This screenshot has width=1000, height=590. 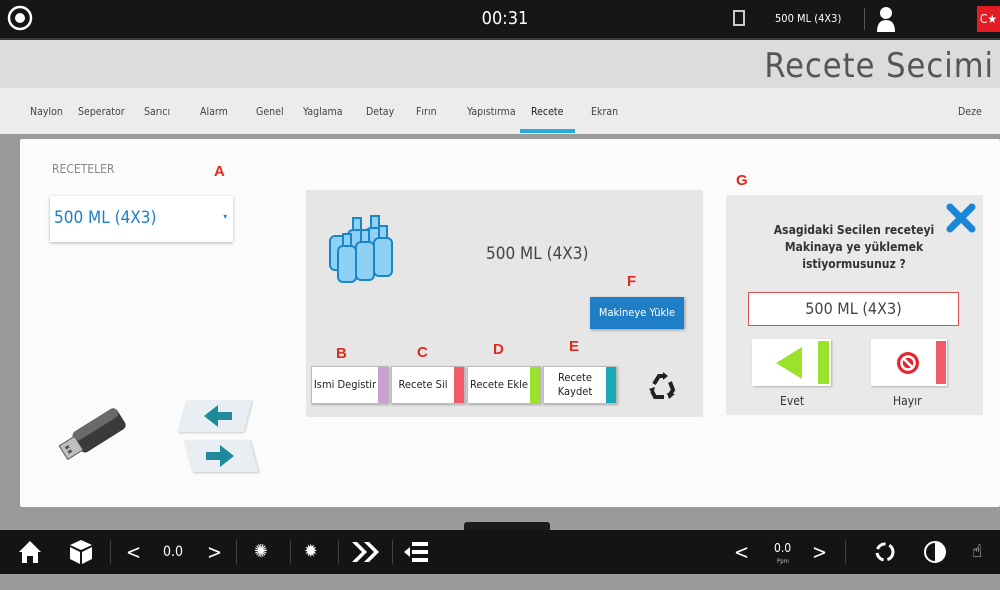 I want to click on annotation-c: C, so click(x=422, y=352).